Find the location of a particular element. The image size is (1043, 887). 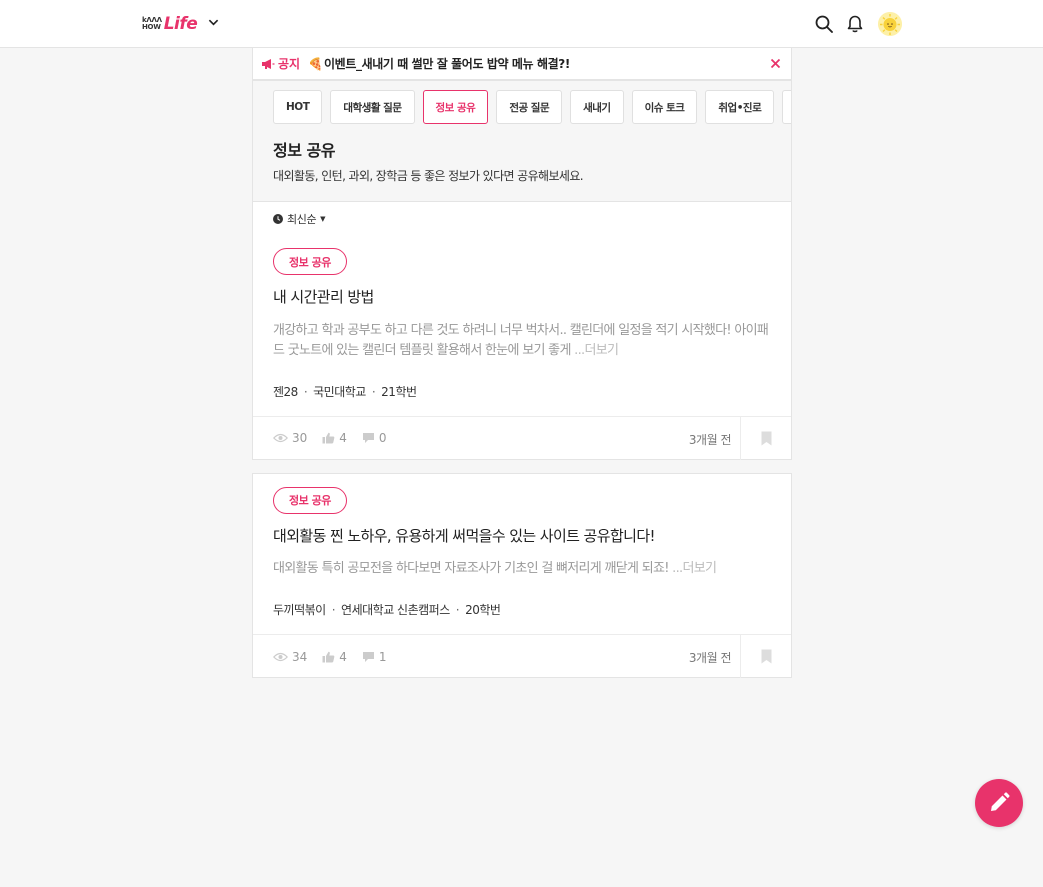

notice-title: 이벤트_새내기 때 썰만 잘 풀어도 밥약 메뉴 해결?! is located at coordinates (447, 63).